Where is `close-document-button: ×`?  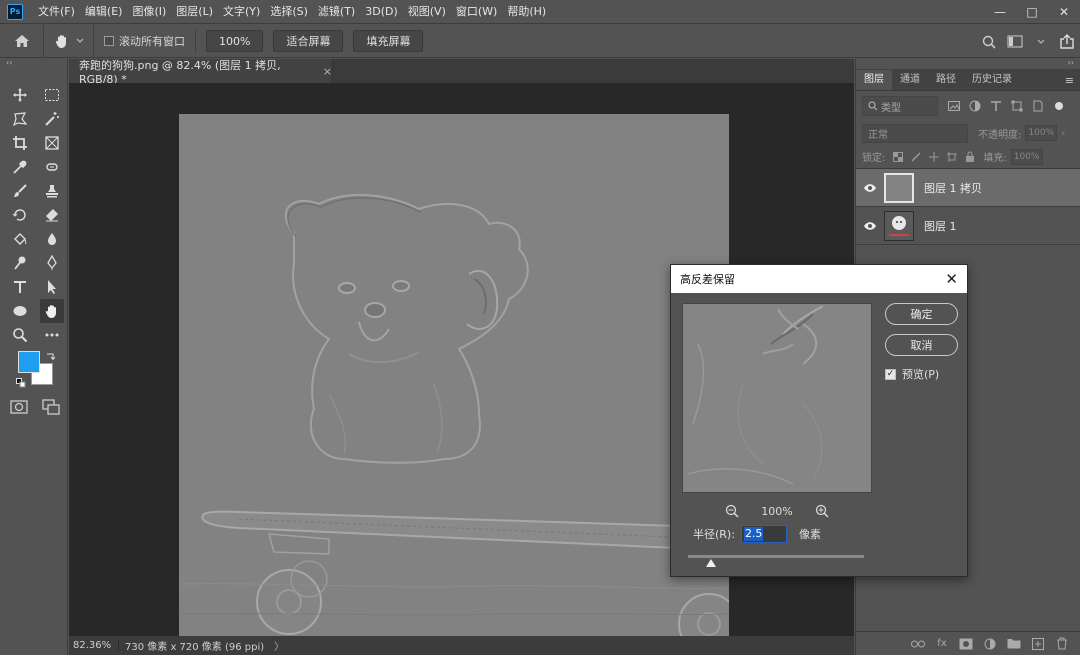 close-document-button: × is located at coordinates (327, 71).